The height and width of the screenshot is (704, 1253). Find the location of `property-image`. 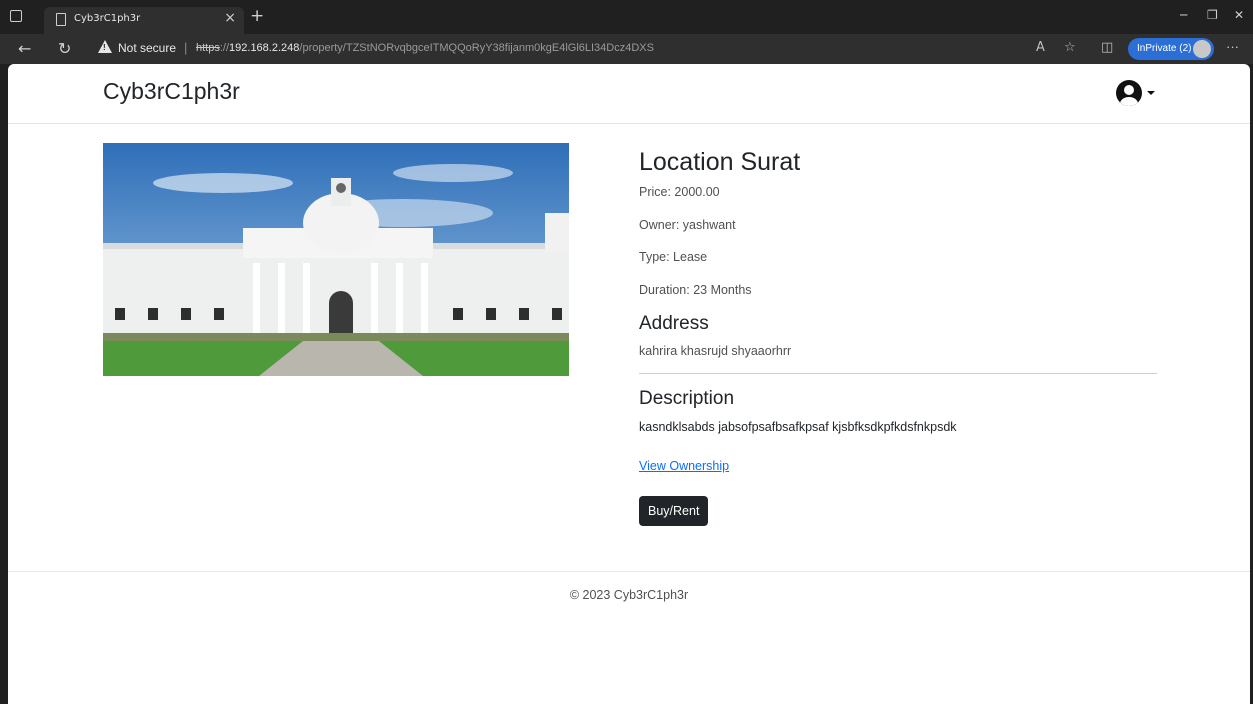

property-image is located at coordinates (336, 259).